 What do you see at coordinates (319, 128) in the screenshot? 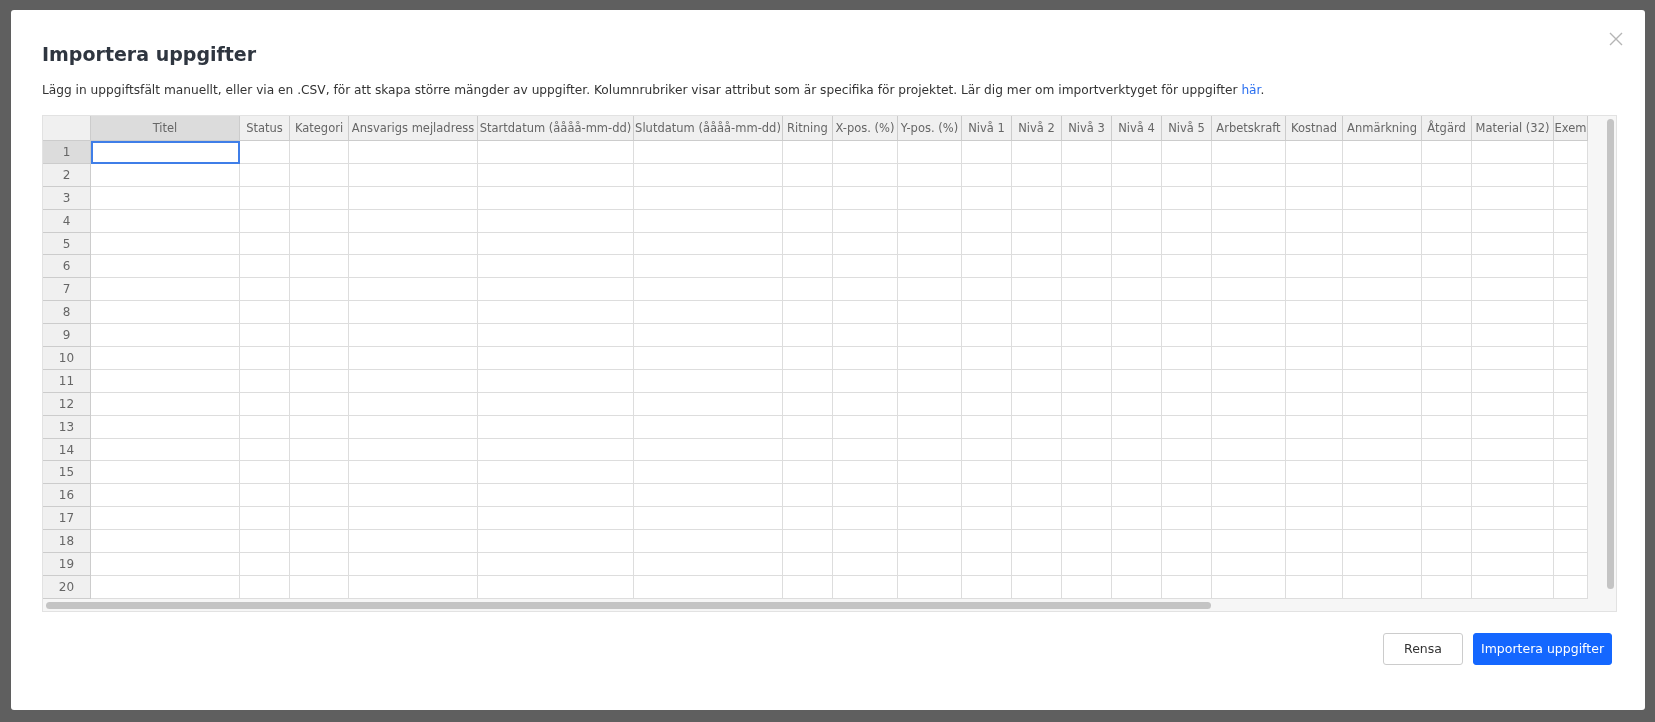
I see `column-header: Kategori` at bounding box center [319, 128].